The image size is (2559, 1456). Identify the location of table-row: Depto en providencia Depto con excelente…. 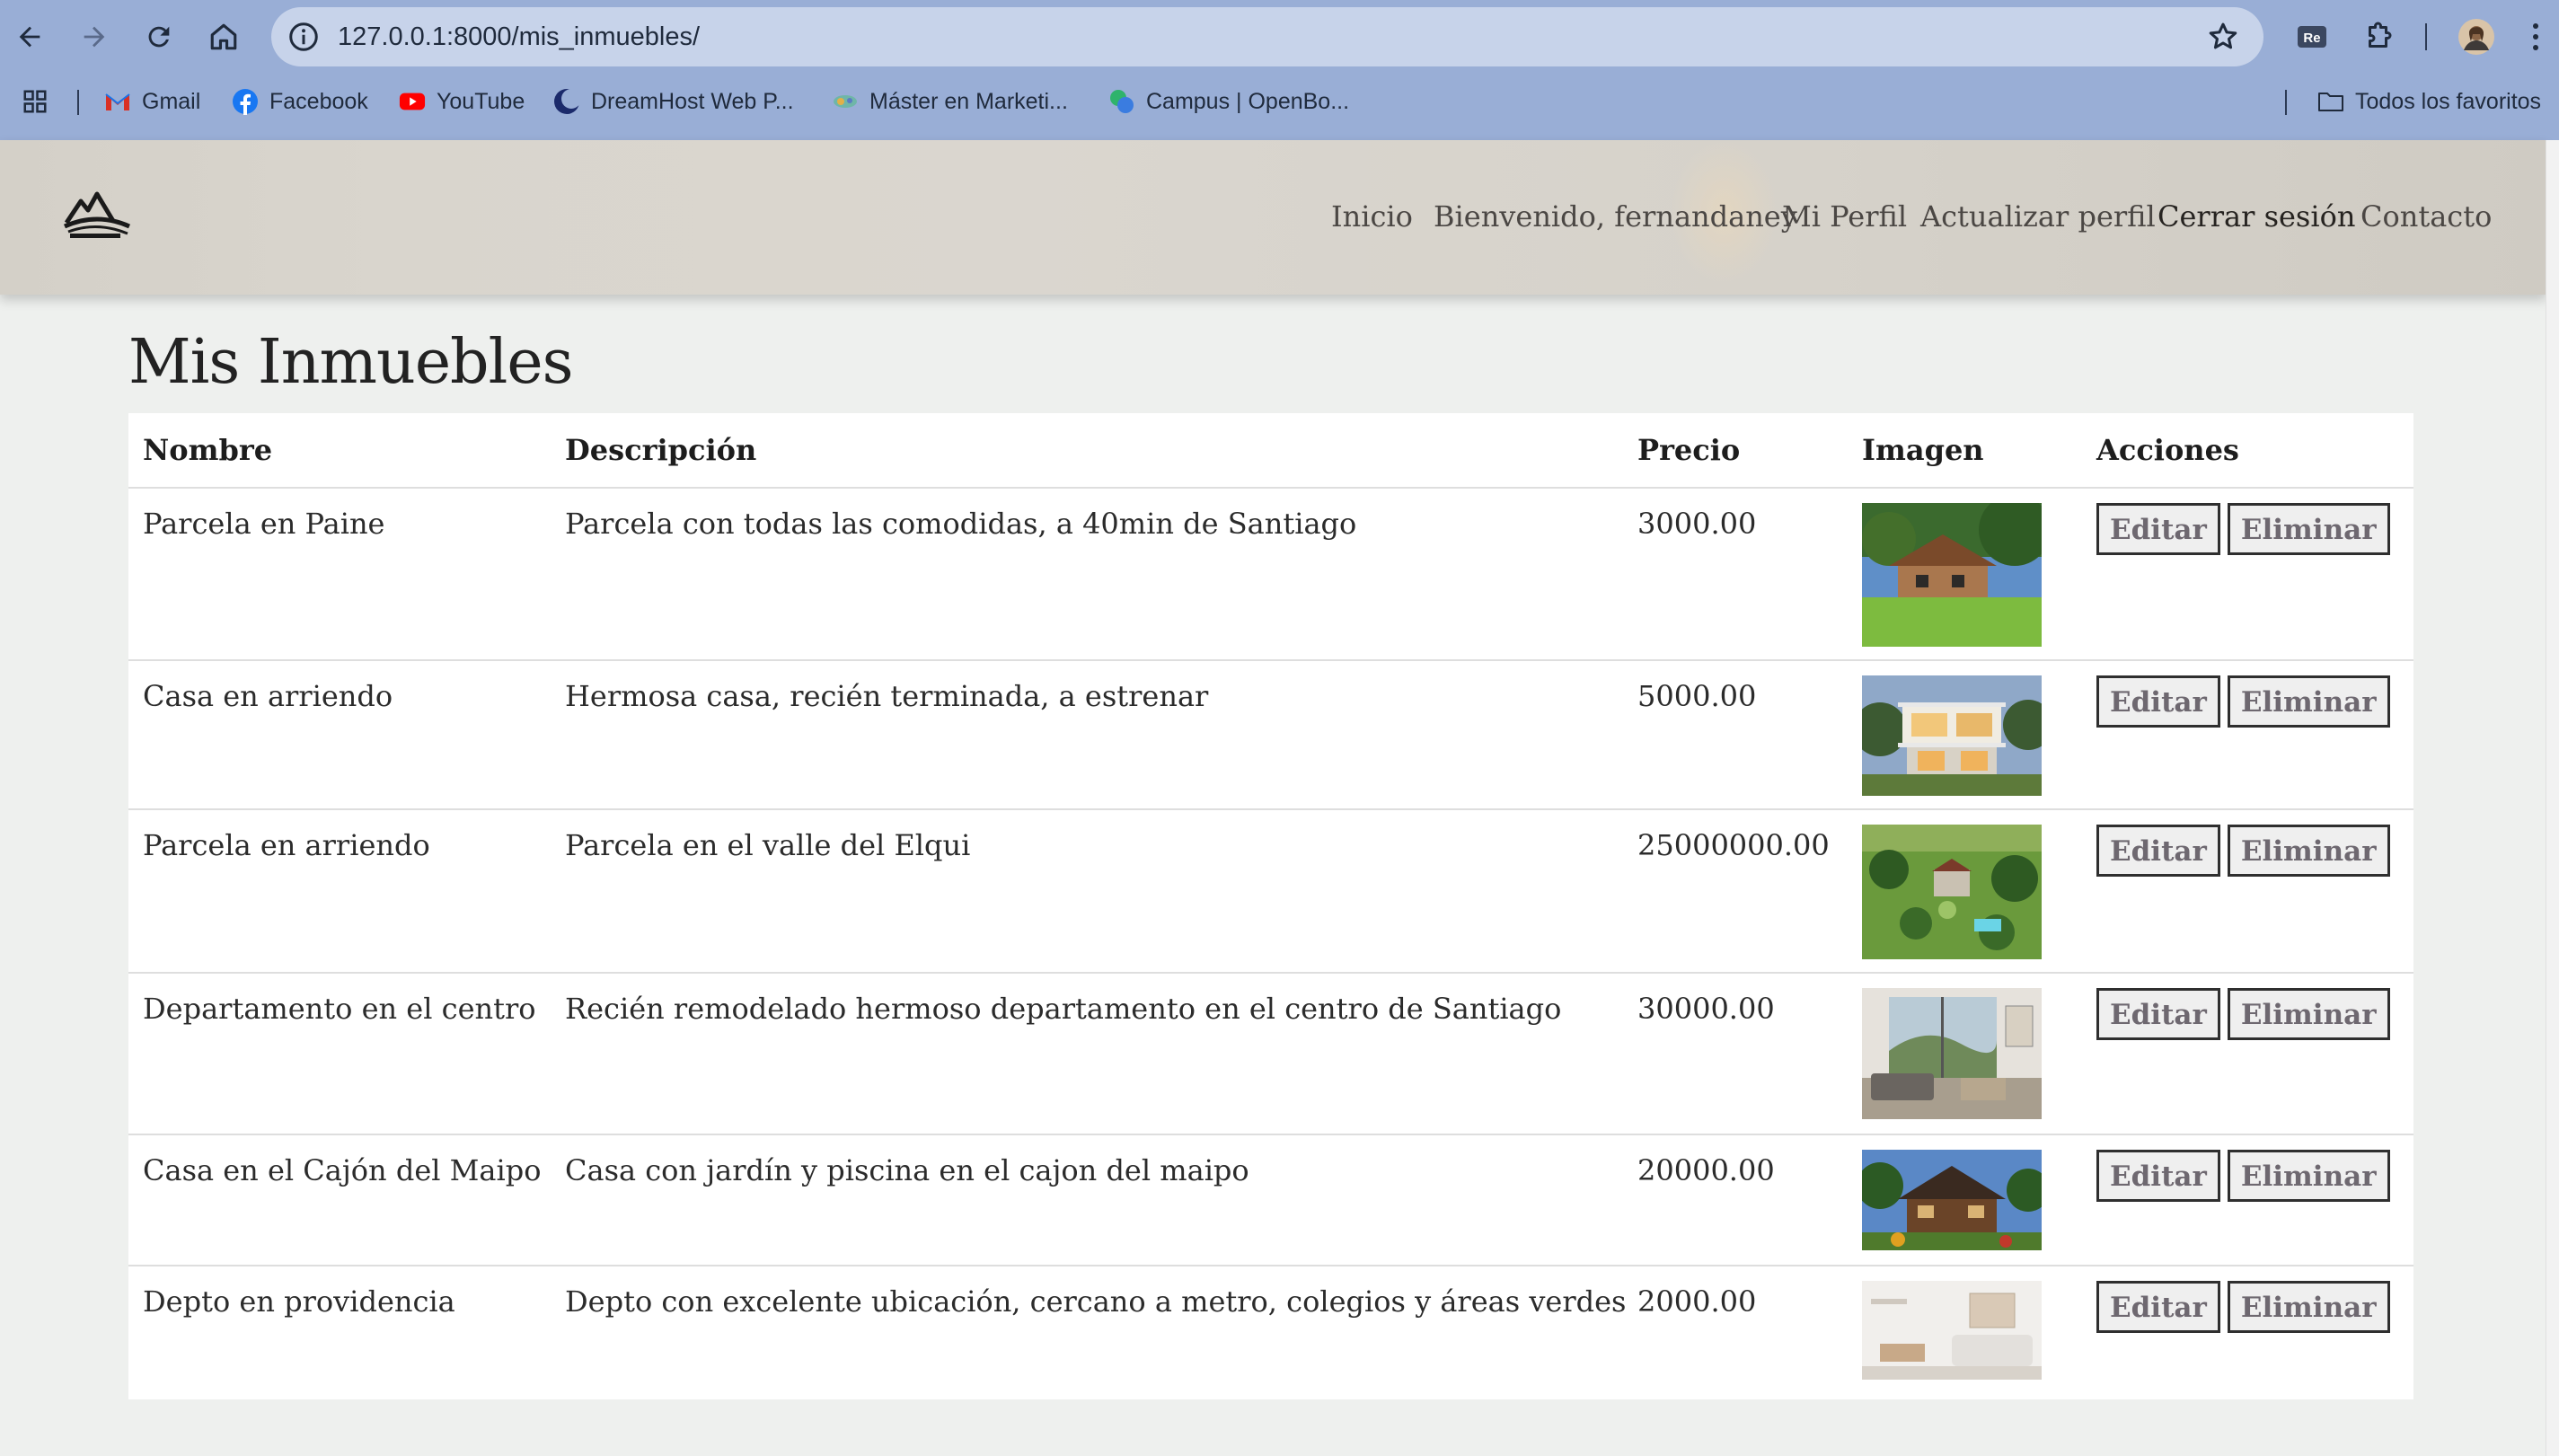
(1270, 1333).